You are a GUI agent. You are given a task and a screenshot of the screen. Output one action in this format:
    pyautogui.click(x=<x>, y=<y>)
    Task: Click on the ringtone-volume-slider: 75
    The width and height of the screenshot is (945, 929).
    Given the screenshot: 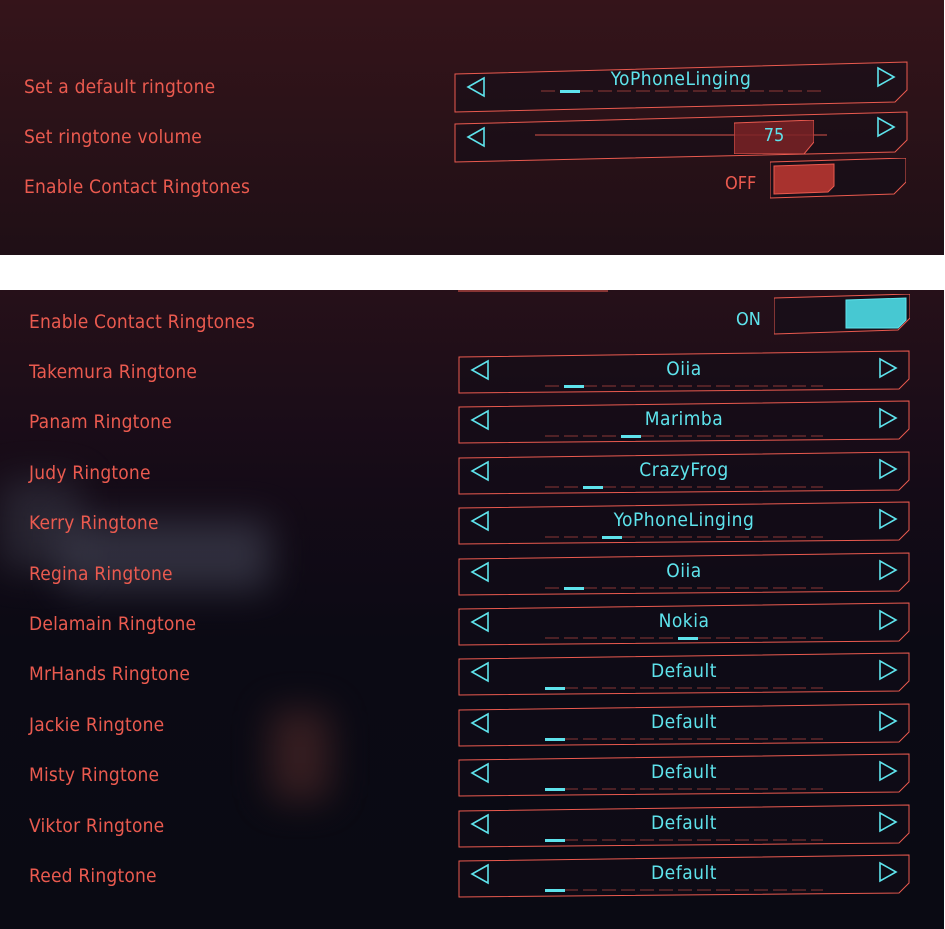 What is the action you would take?
    pyautogui.click(x=681, y=137)
    